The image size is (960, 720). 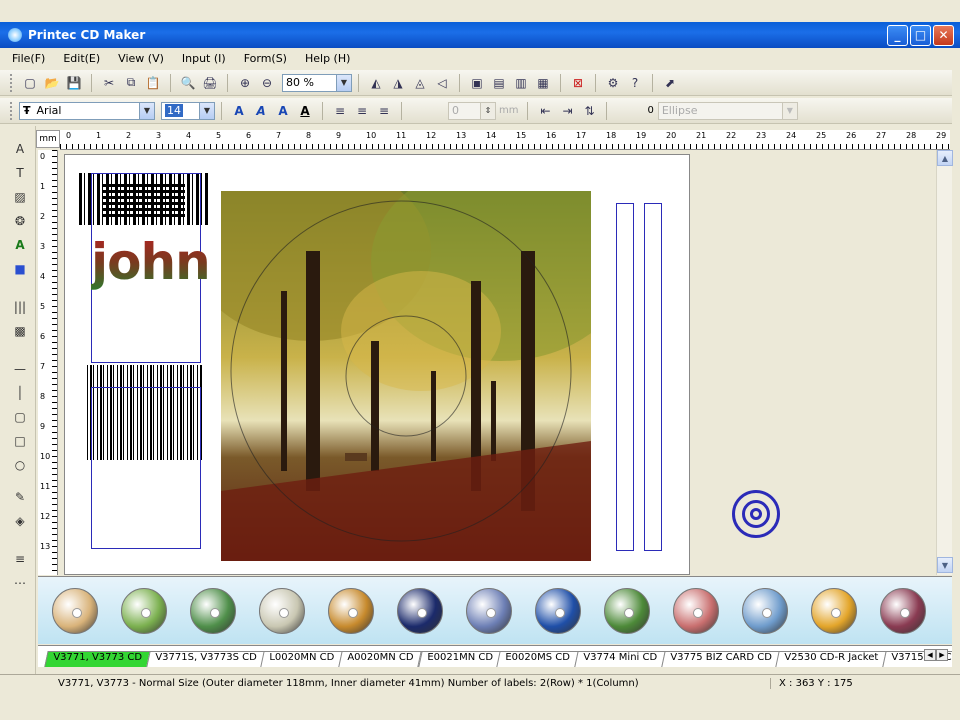 What do you see at coordinates (188, 110) in the screenshot?
I see `font-size-select: 14 ▼` at bounding box center [188, 110].